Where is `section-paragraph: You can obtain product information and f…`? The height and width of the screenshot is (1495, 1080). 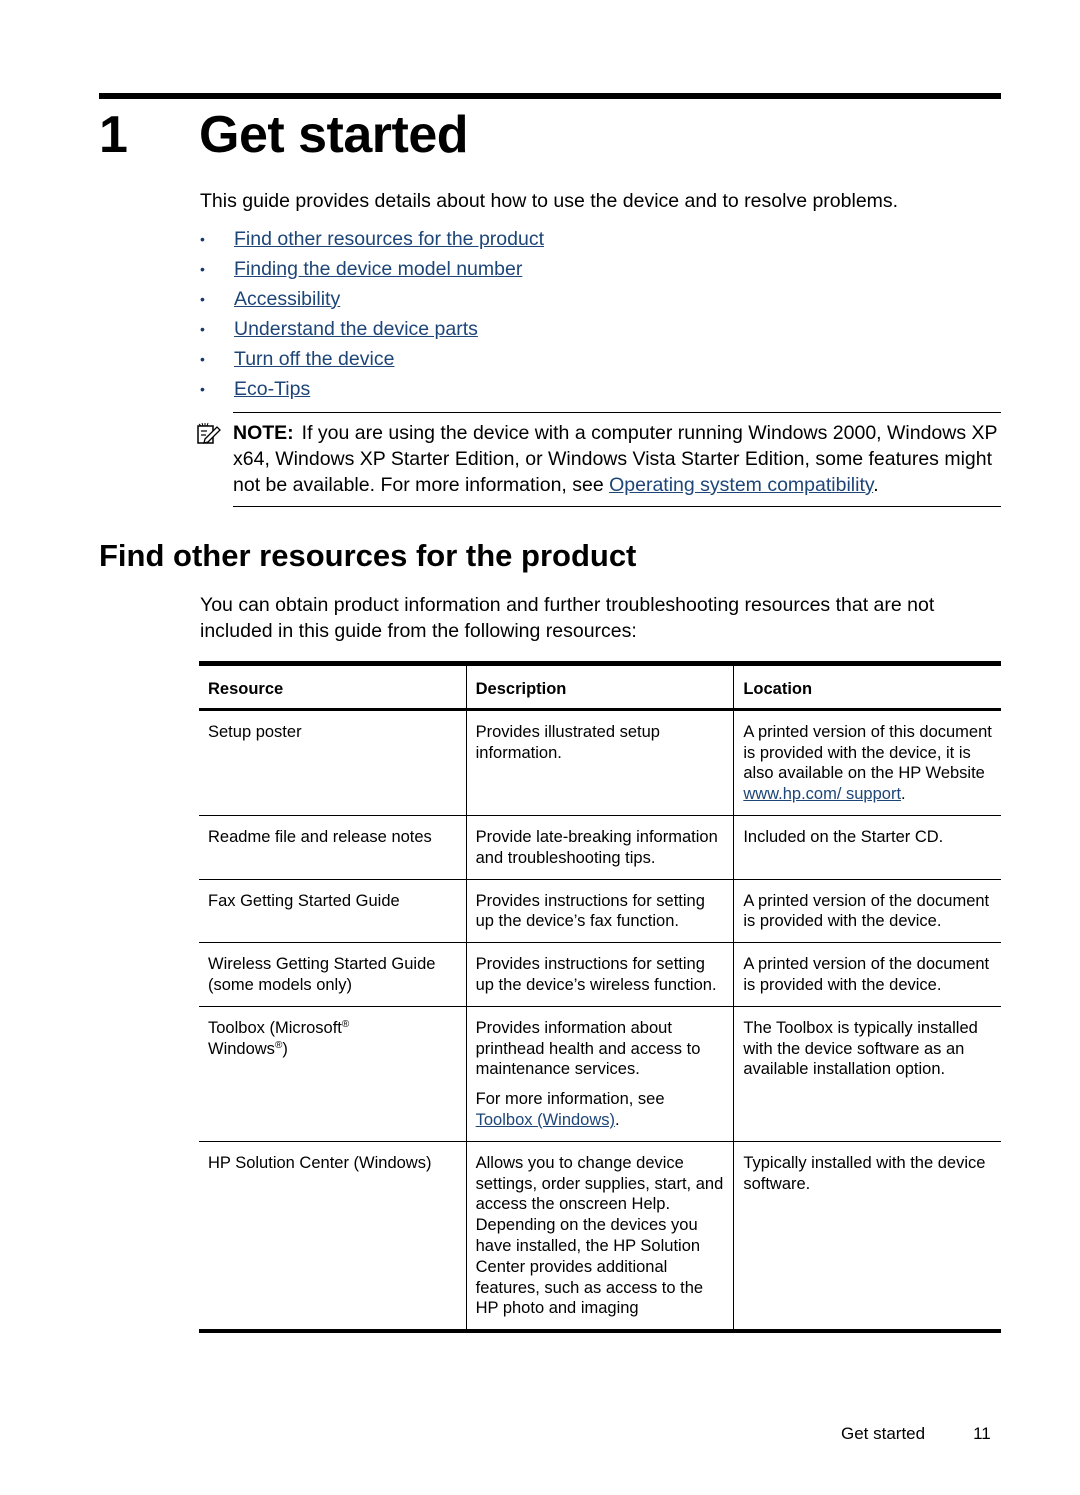 section-paragraph: You can obtain product information and f… is located at coordinates (567, 618).